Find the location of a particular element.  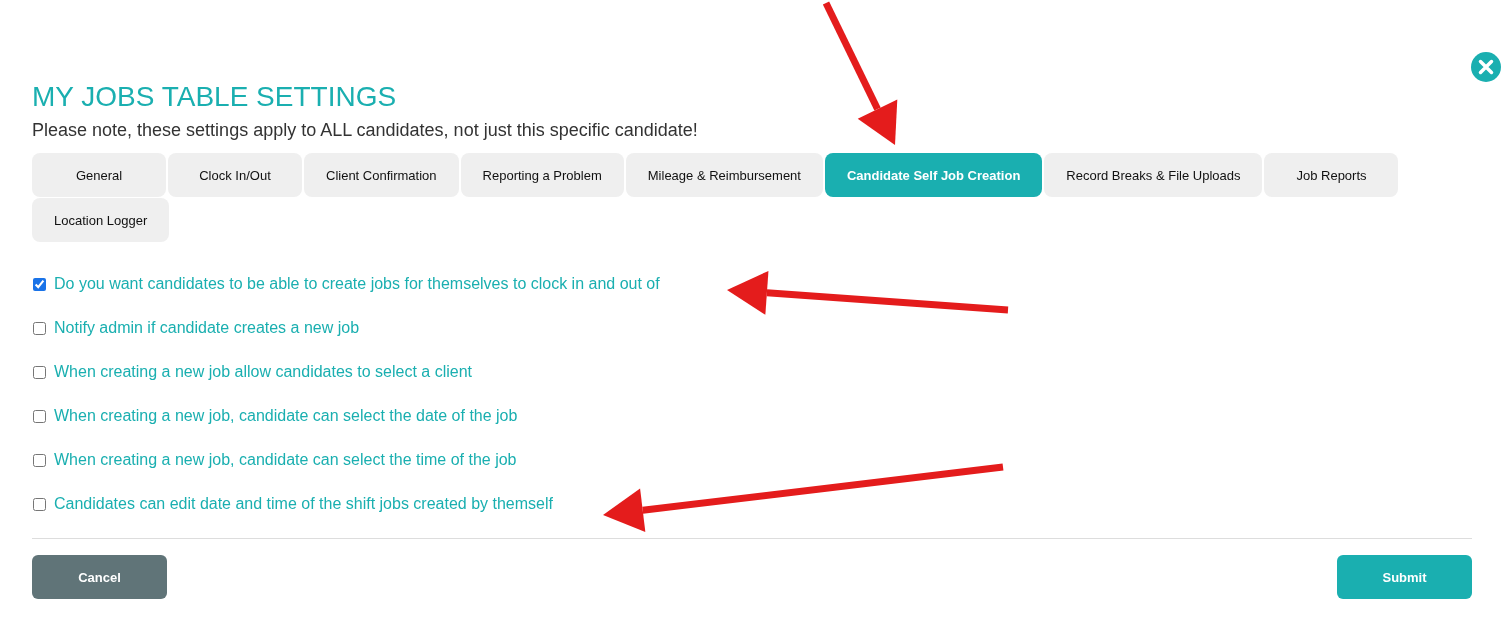

settings-tab: Reporting a Problem is located at coordinates (542, 175).